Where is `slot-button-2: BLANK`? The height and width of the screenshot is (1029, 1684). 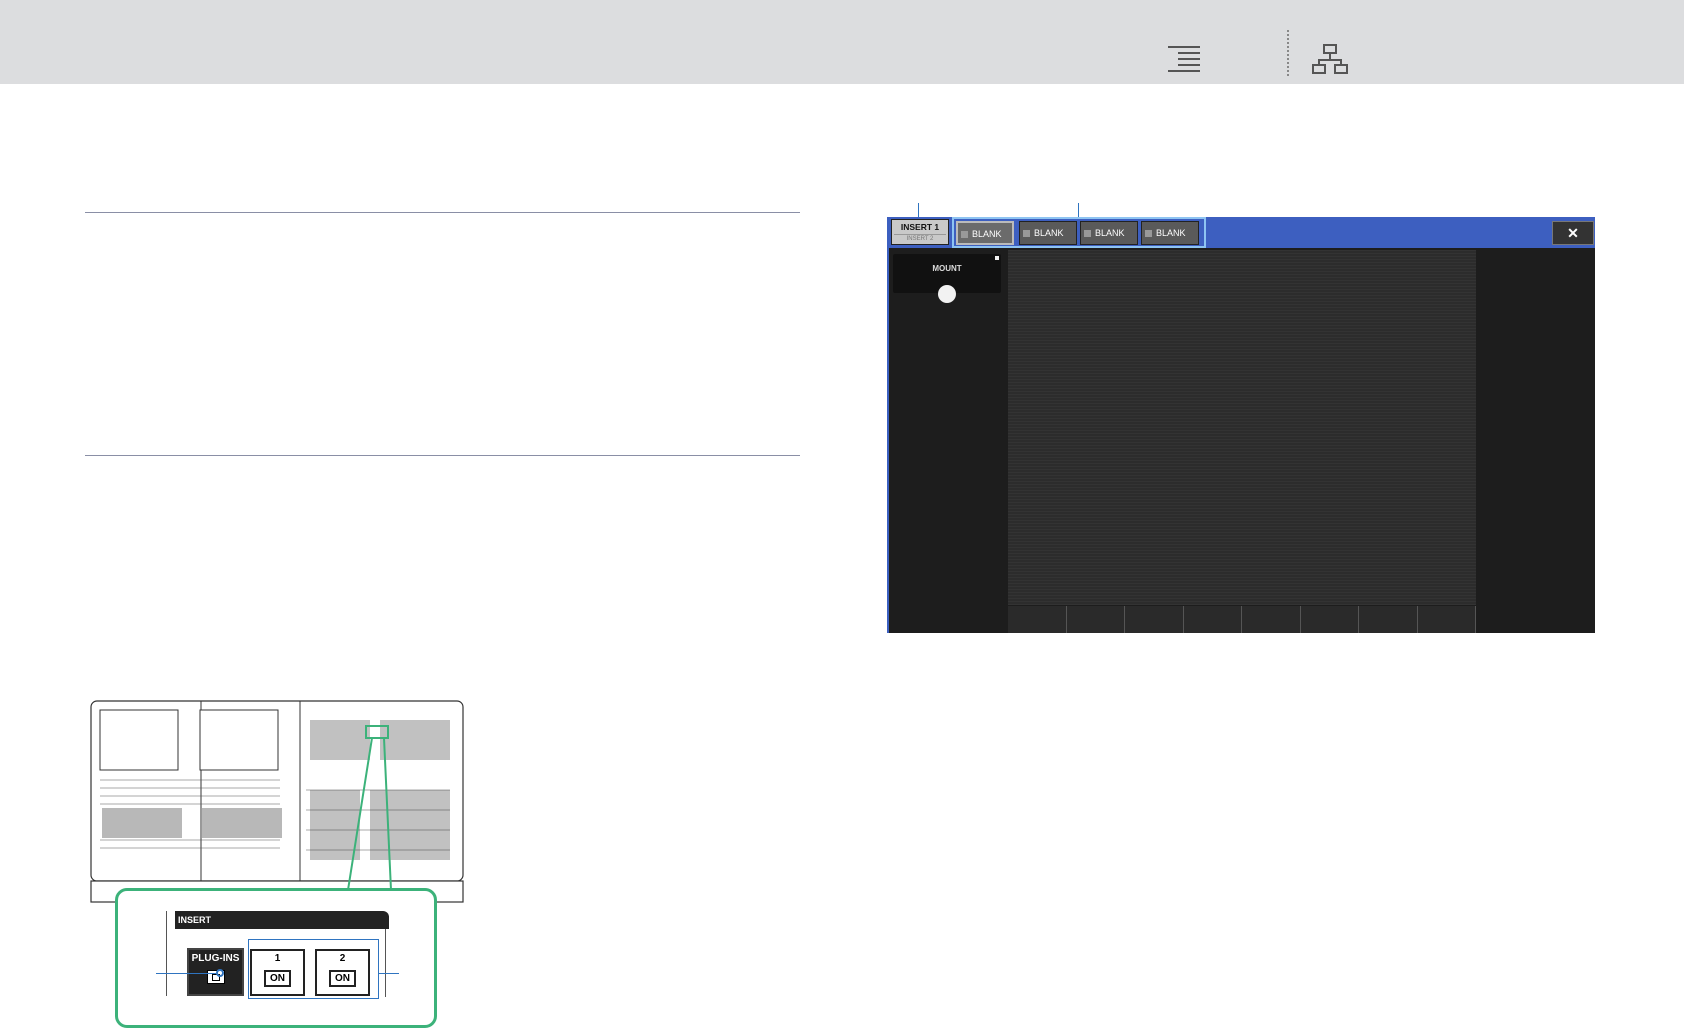
slot-button-2: BLANK is located at coordinates (1048, 233).